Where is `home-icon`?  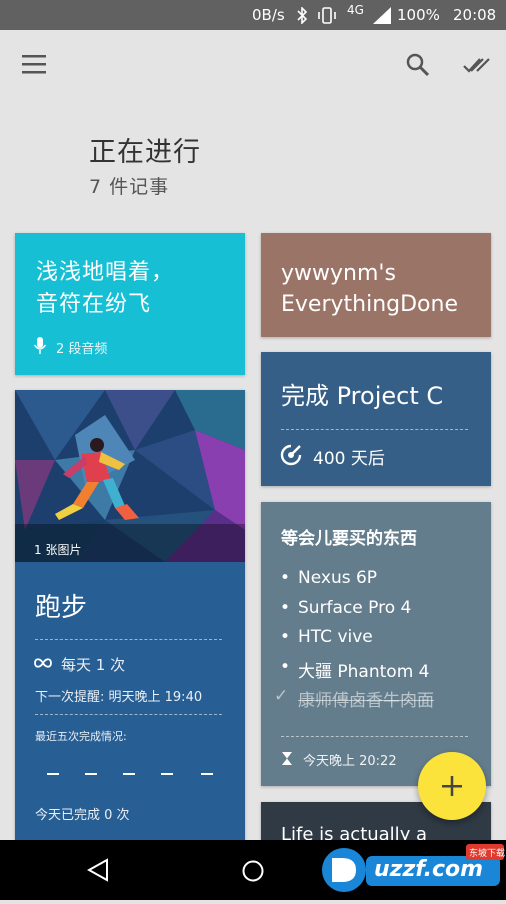
home-icon is located at coordinates (253, 871).